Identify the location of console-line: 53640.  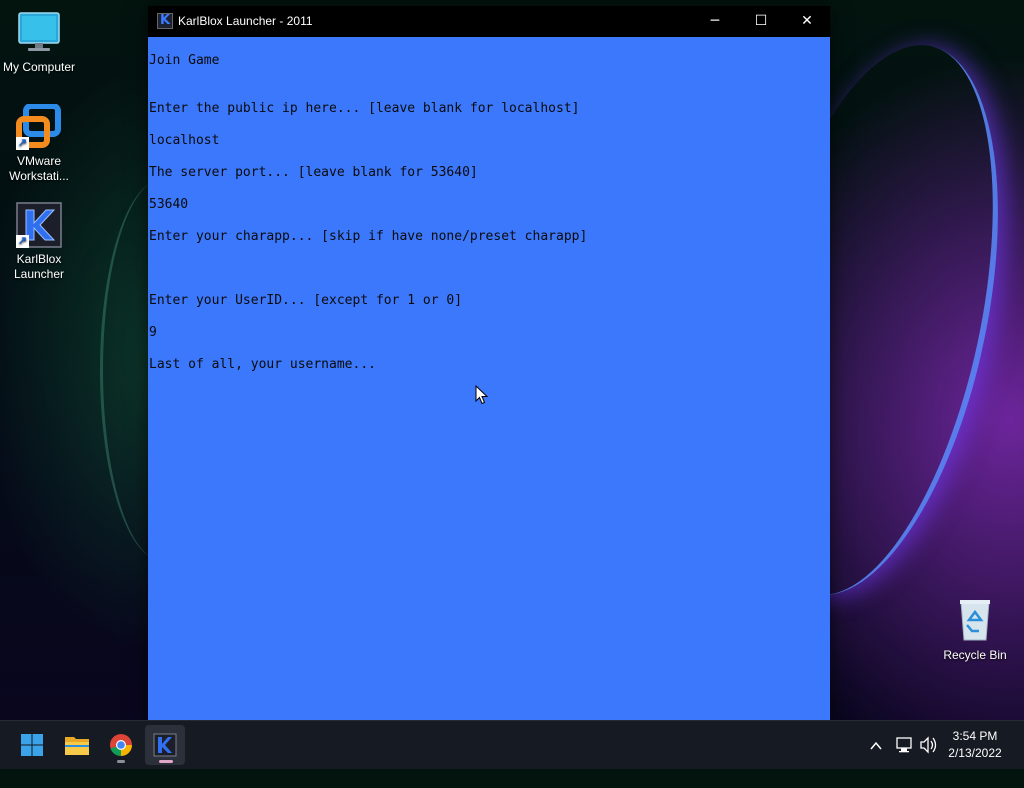
(169, 204).